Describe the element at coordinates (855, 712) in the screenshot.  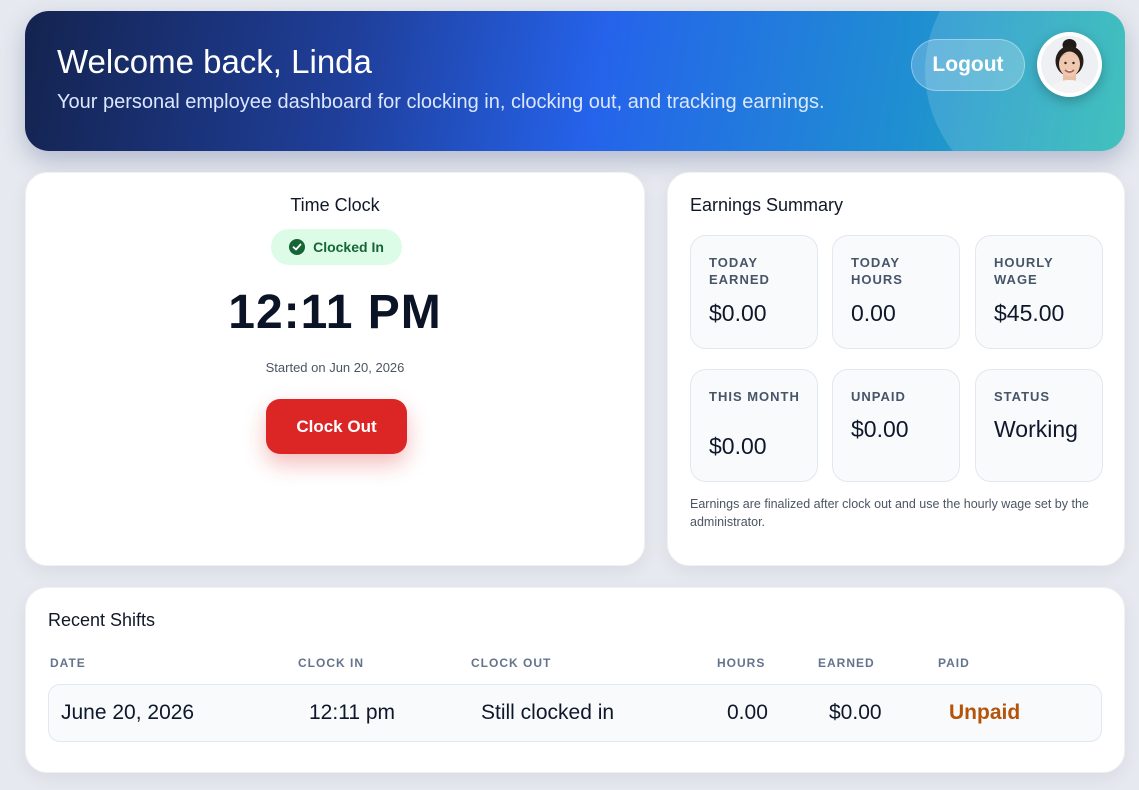
I see `cell-earned: $0.00` at that location.